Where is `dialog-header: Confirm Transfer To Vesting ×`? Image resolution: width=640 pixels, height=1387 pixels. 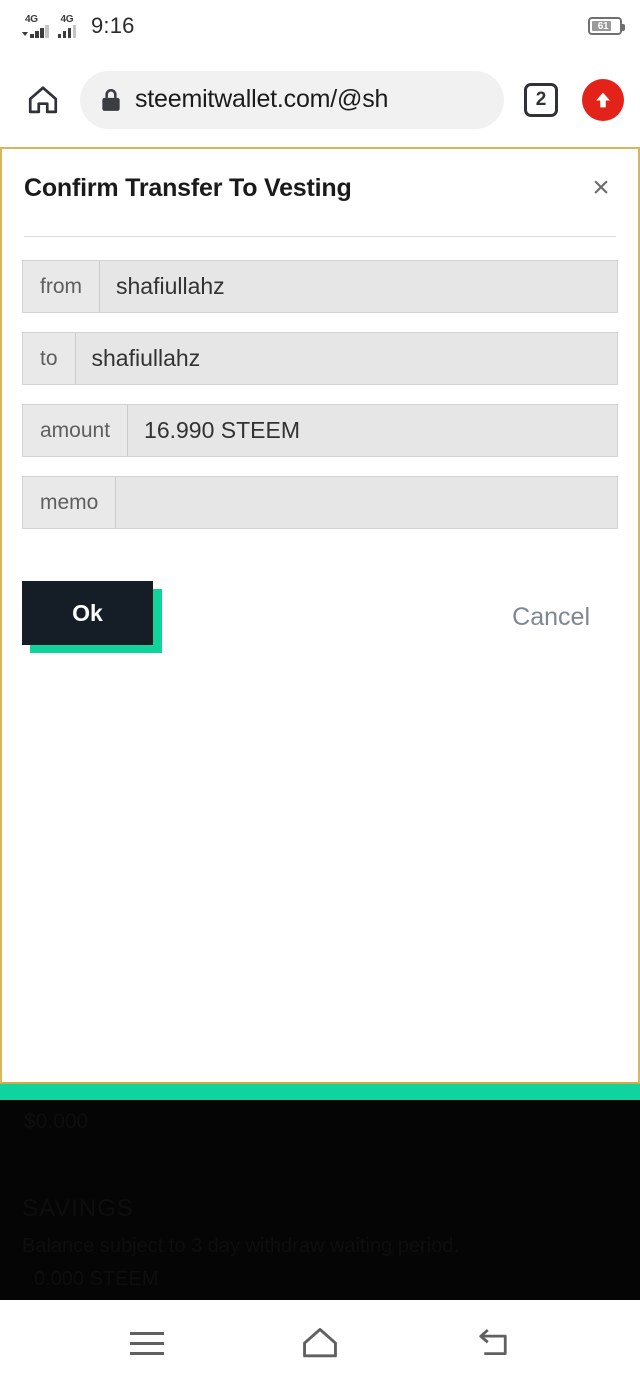 dialog-header: Confirm Transfer To Vesting × is located at coordinates (320, 188).